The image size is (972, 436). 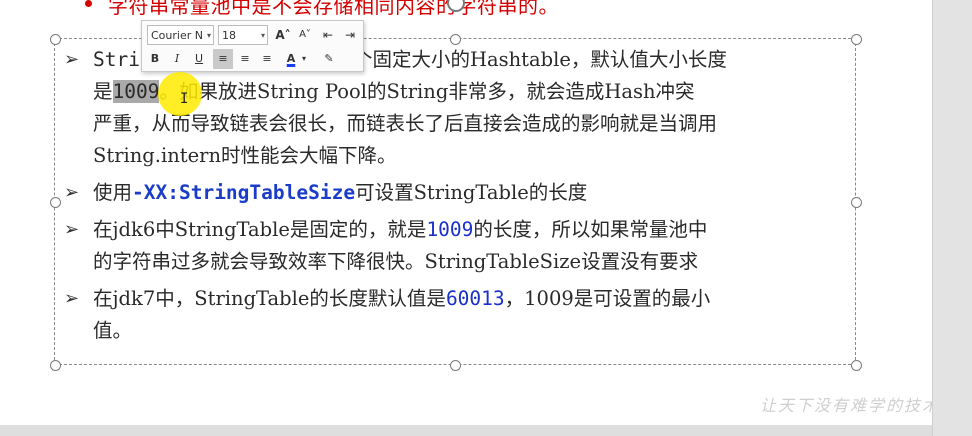 What do you see at coordinates (113, 330) in the screenshot?
I see `bullet-4-line-2: 值。` at bounding box center [113, 330].